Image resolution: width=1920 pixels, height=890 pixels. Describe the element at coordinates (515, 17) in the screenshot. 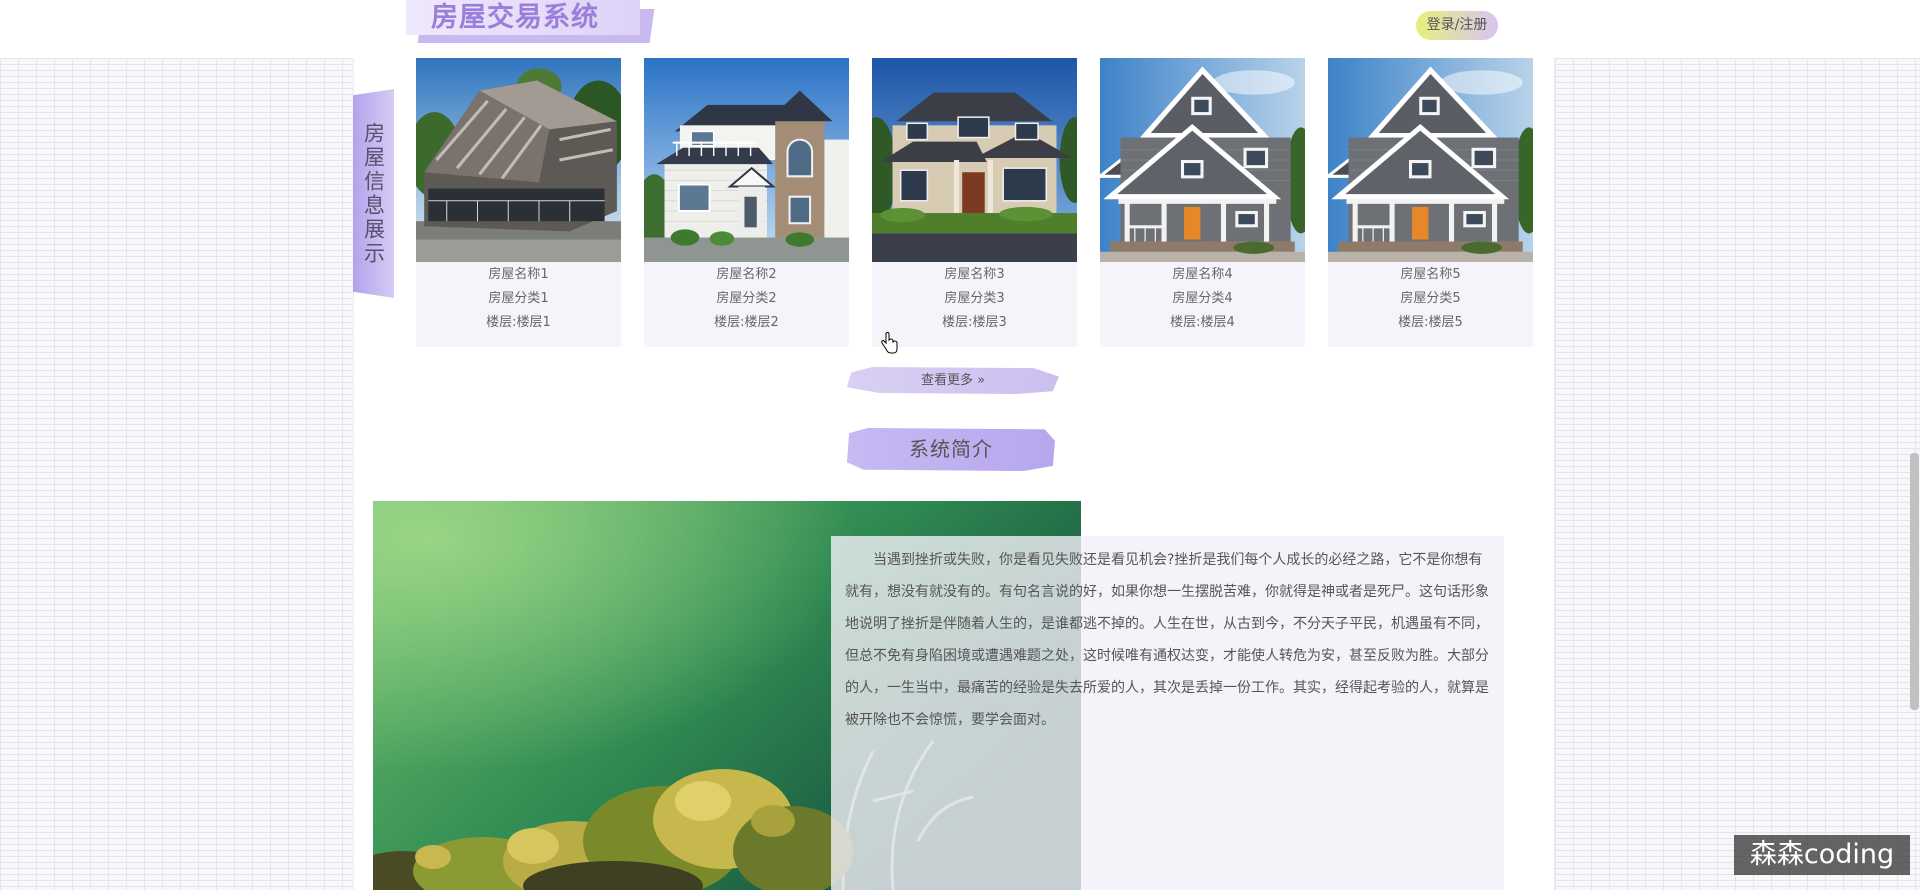

I see `site-title: 房屋交易系统` at that location.